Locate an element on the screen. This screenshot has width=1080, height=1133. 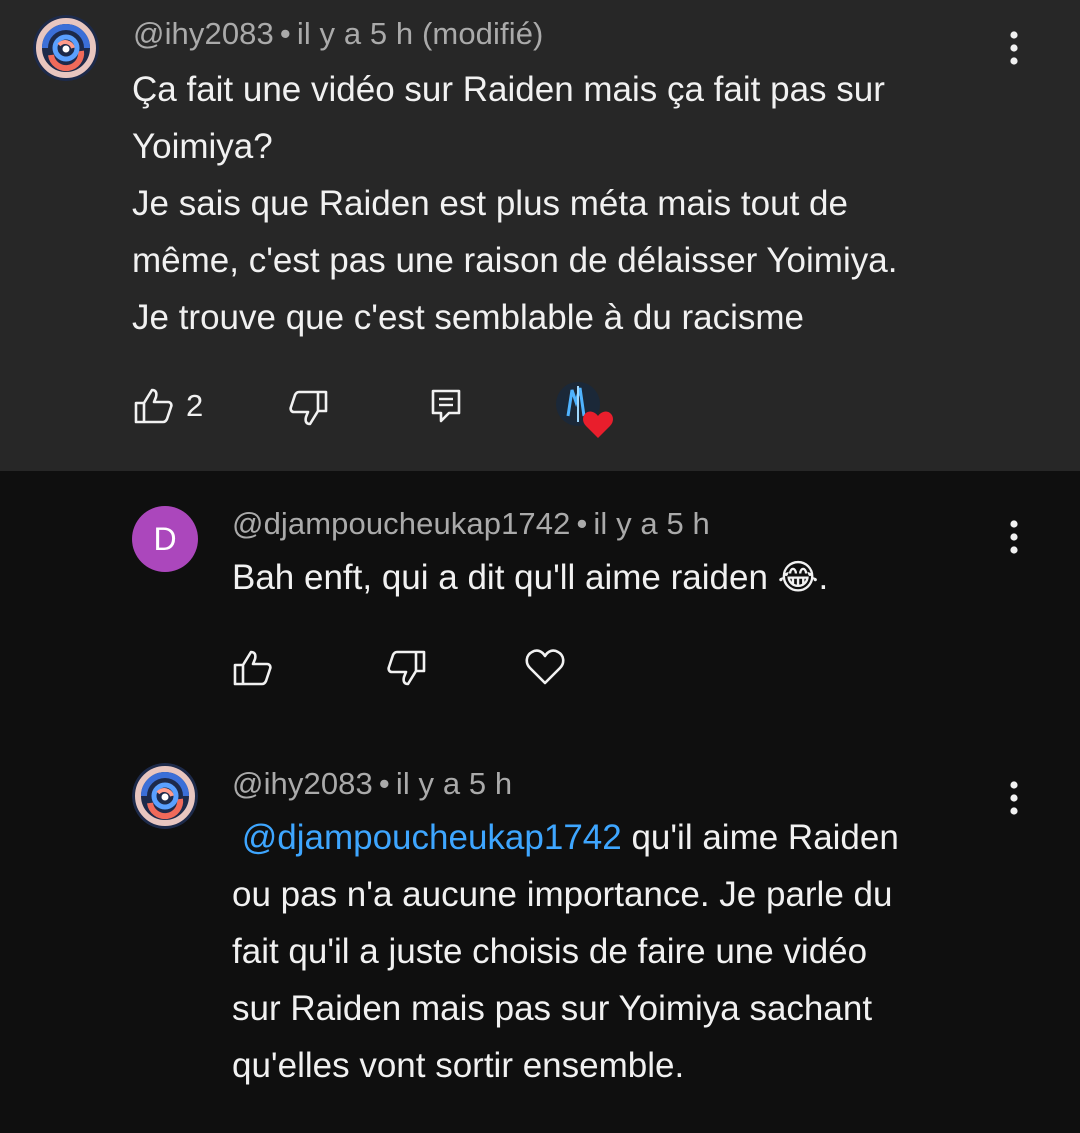
comment-text-line: @djampoucheukap1742 qu'il aime Raiden is located at coordinates (642, 837).